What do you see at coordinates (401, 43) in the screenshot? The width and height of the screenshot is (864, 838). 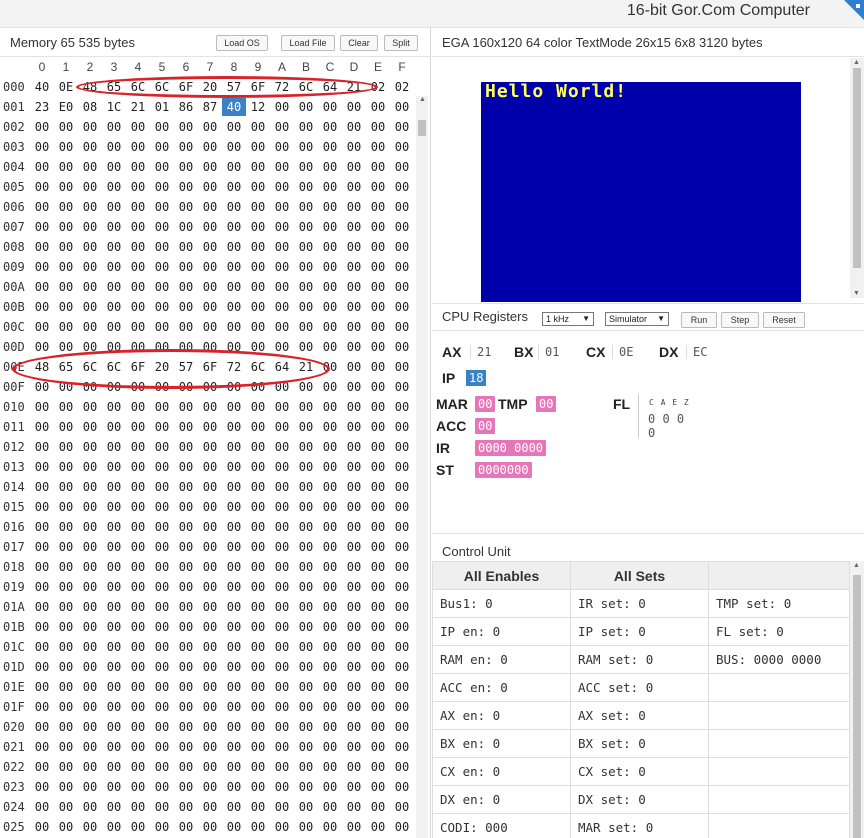 I see `split-button: Split` at bounding box center [401, 43].